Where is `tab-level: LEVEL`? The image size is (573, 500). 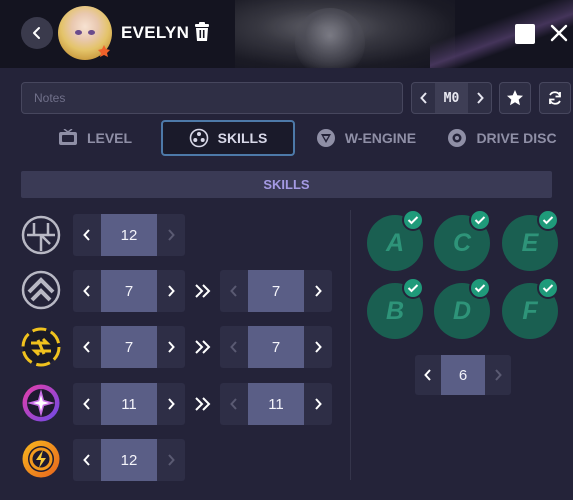
tab-level: LEVEL is located at coordinates (95, 138).